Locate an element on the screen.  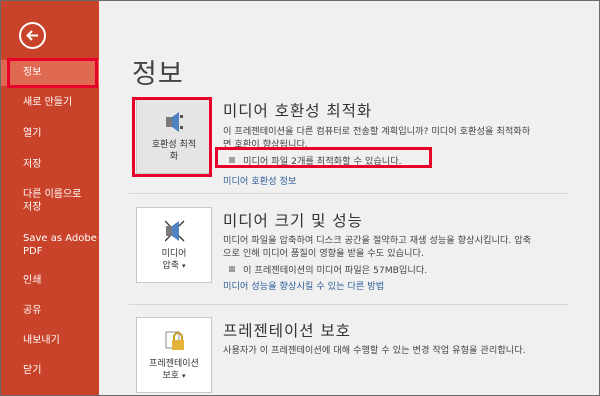
tile-label: 보호 ▾ is located at coordinates (174, 376).